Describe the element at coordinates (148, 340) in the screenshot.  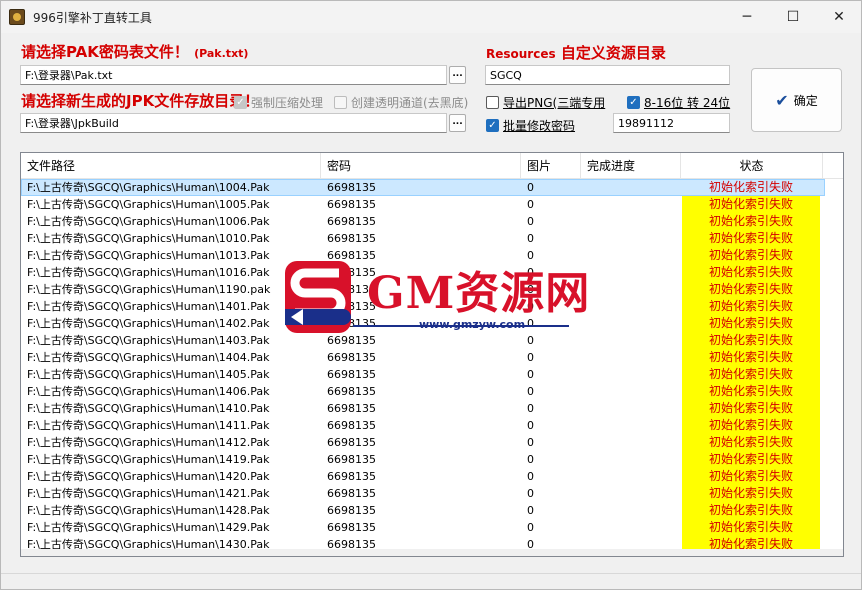
I see `cell-path: F:\上古传奇\SGCQ\Graphics\Human\1403.Pak` at that location.